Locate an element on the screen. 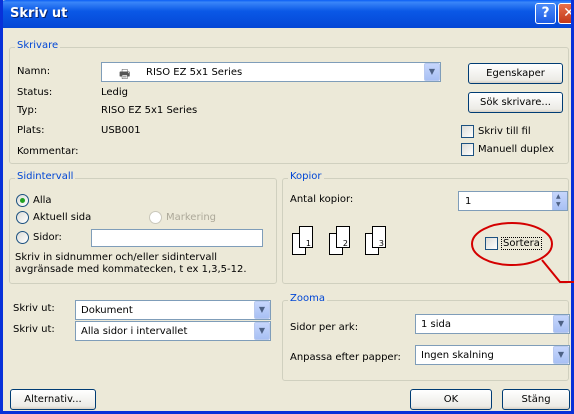  highlight-circle is located at coordinates (512, 244).